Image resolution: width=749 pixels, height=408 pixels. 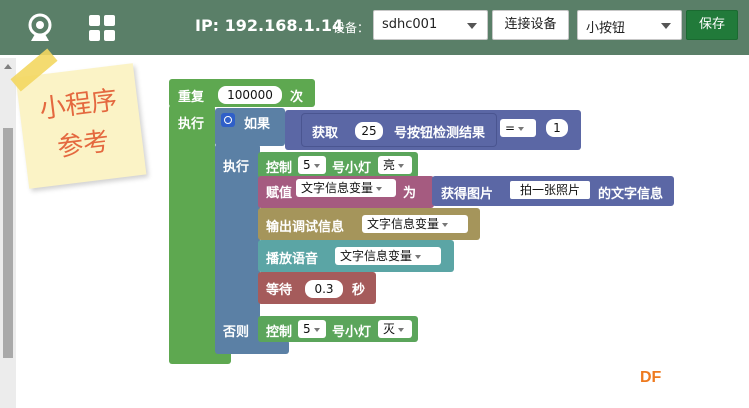 I want to click on else-label: 否则, so click(x=236, y=332).